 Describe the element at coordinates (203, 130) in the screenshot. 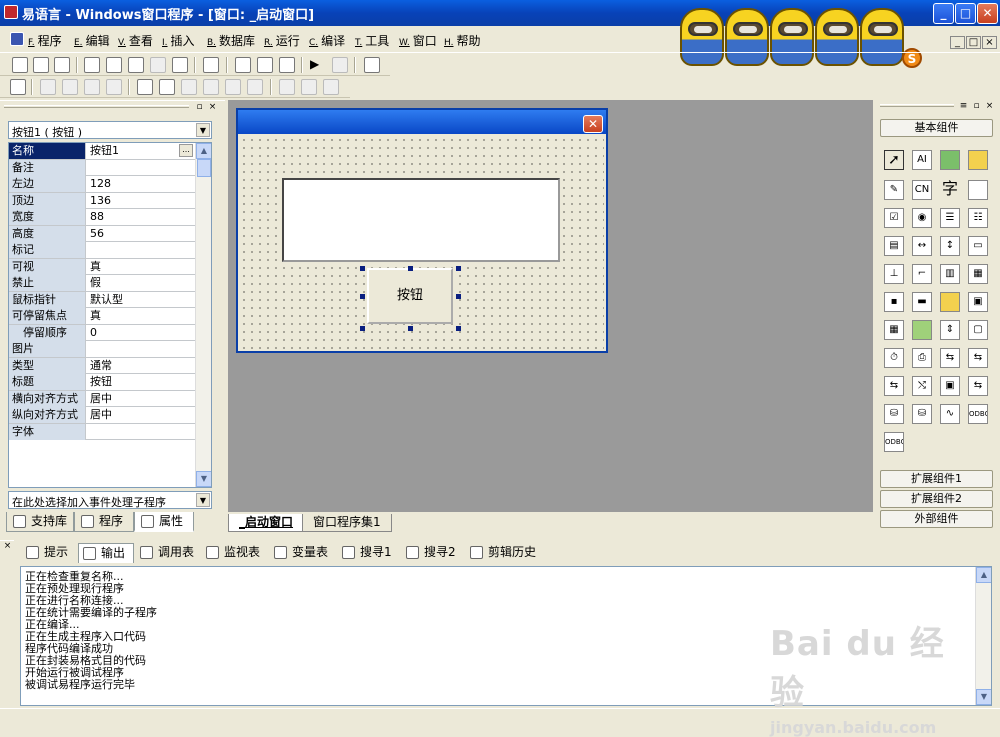

I see `chevron-down-icon: ▼` at that location.